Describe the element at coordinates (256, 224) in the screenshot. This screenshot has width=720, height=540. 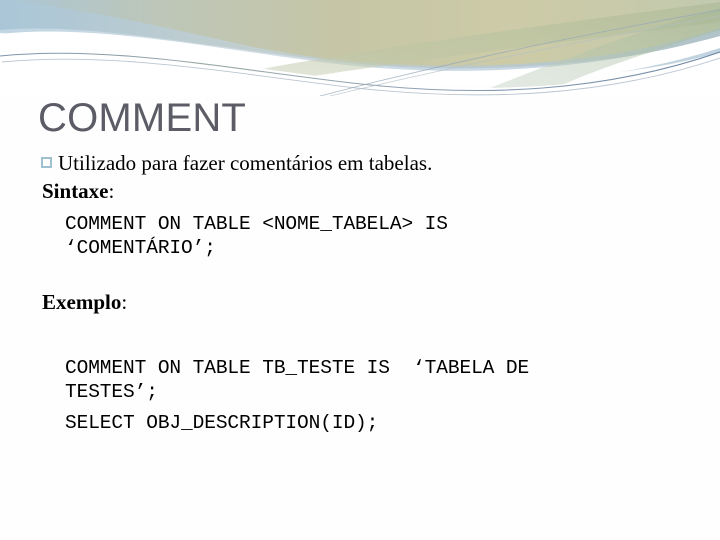
I see `syntax-code-line-1: COMMENT ON TABLE <NOME_TABELA> IS` at that location.